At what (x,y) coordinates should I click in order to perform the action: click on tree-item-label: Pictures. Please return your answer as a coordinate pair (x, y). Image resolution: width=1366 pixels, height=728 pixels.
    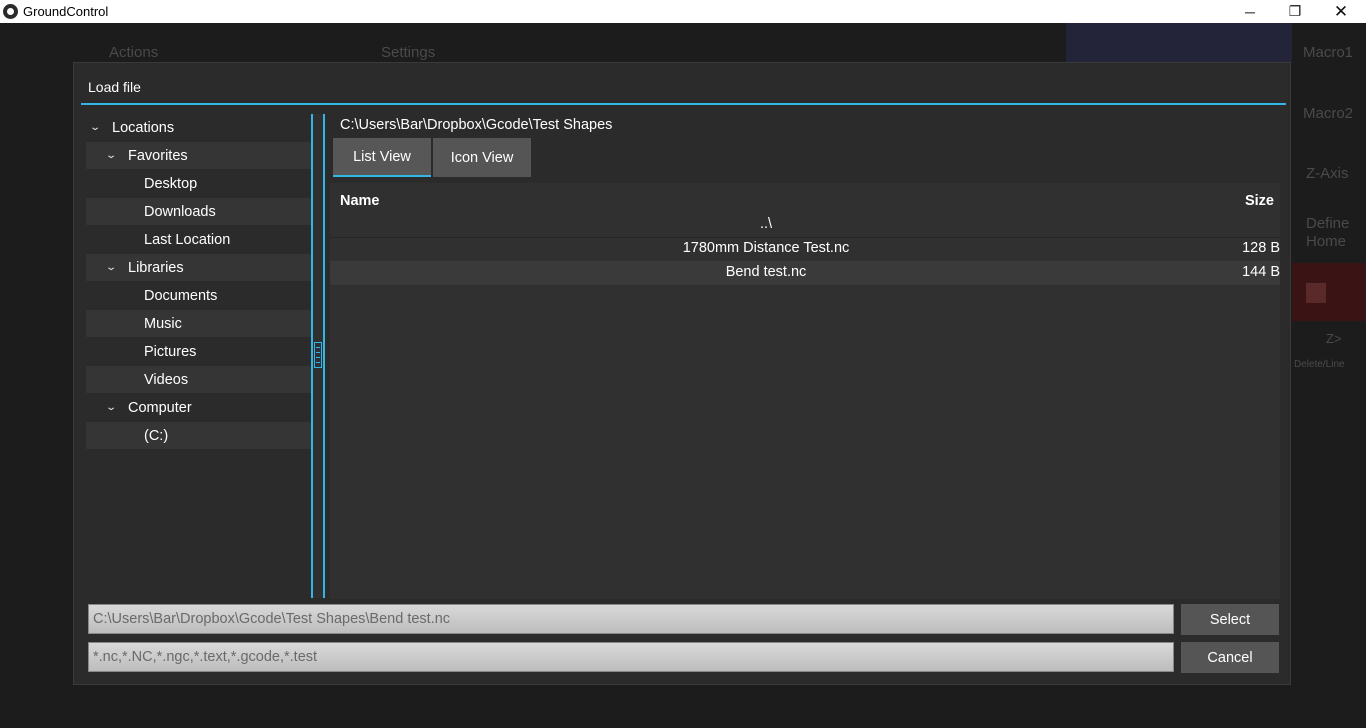
    Looking at the image, I should click on (170, 351).